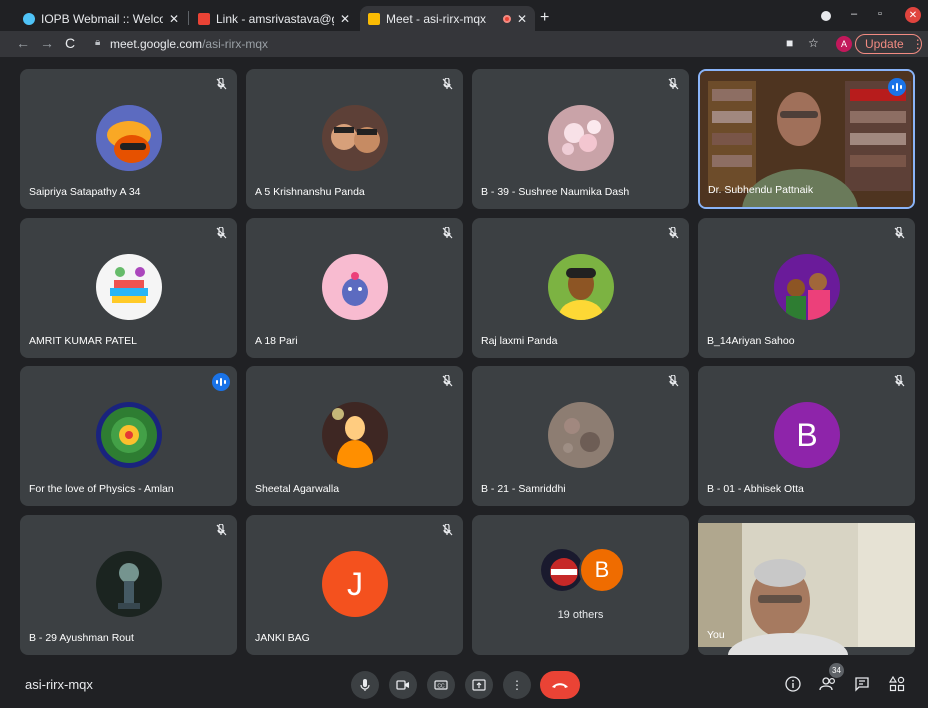 This screenshot has width=928, height=708. I want to click on self-tile: You, so click(806, 585).